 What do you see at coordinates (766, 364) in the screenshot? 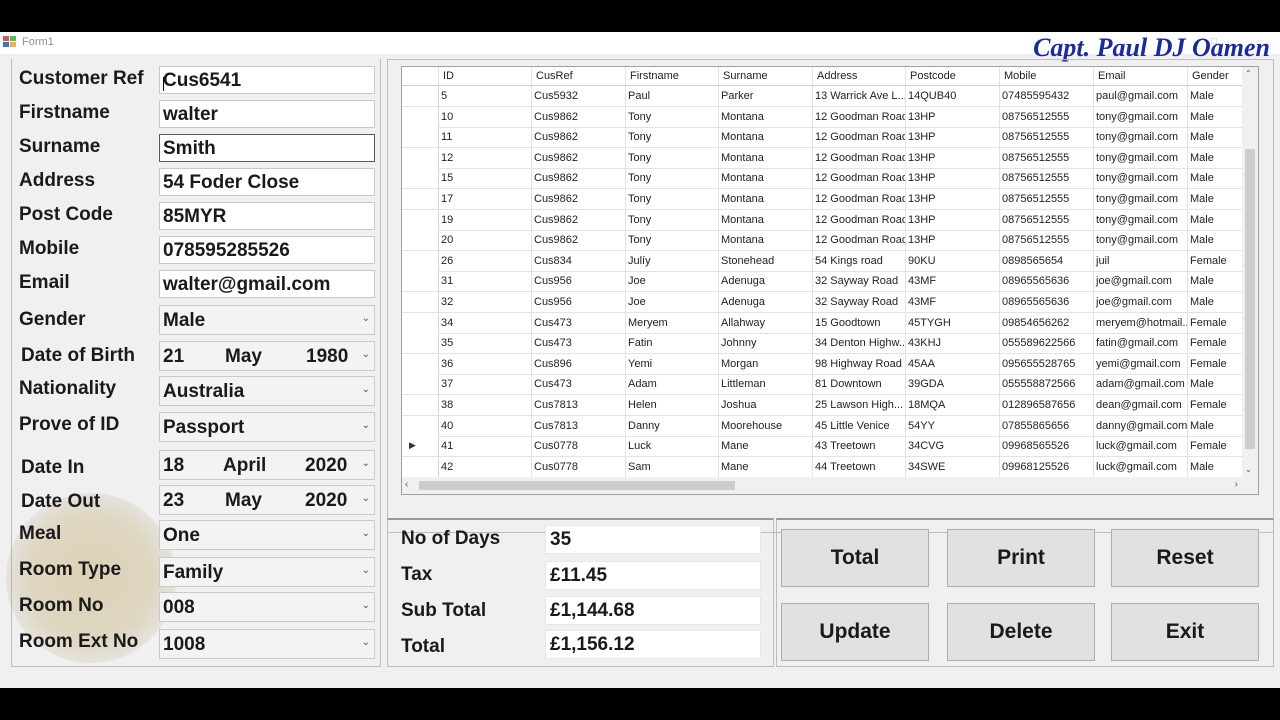
I see `table-cell: Morgan` at bounding box center [766, 364].